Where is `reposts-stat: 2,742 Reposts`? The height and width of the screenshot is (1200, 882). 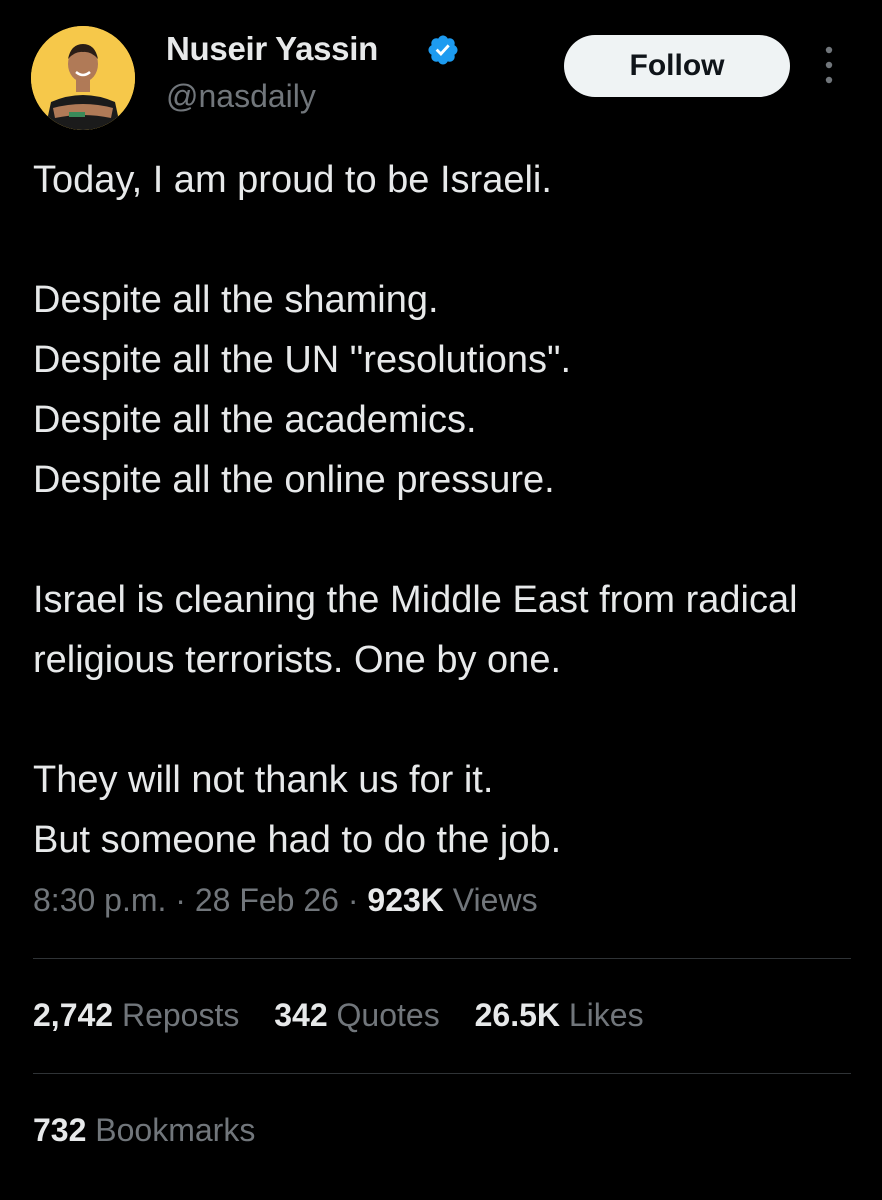
reposts-stat: 2,742 Reposts is located at coordinates (136, 1015).